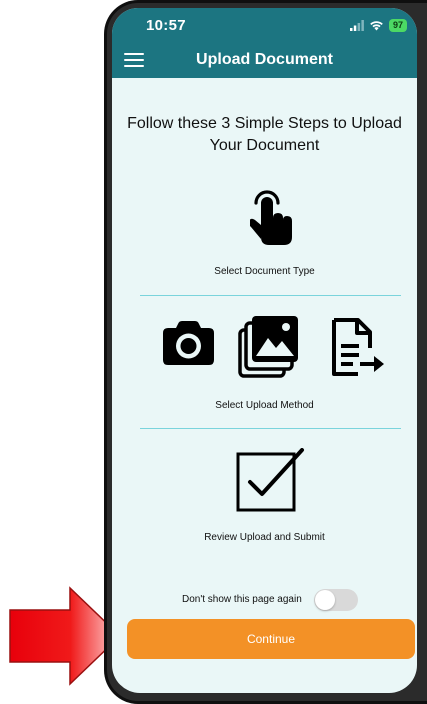 The height and width of the screenshot is (704, 427). Describe the element at coordinates (264, 59) in the screenshot. I see `page-title: Upload Document` at that location.